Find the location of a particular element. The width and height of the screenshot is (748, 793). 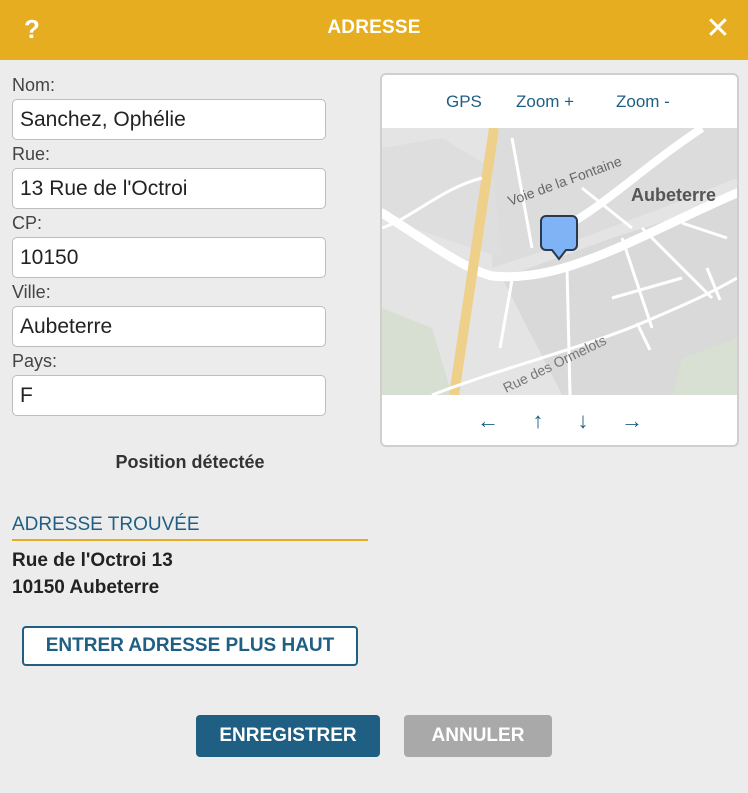

pan-right-button: → is located at coordinates (632, 421).